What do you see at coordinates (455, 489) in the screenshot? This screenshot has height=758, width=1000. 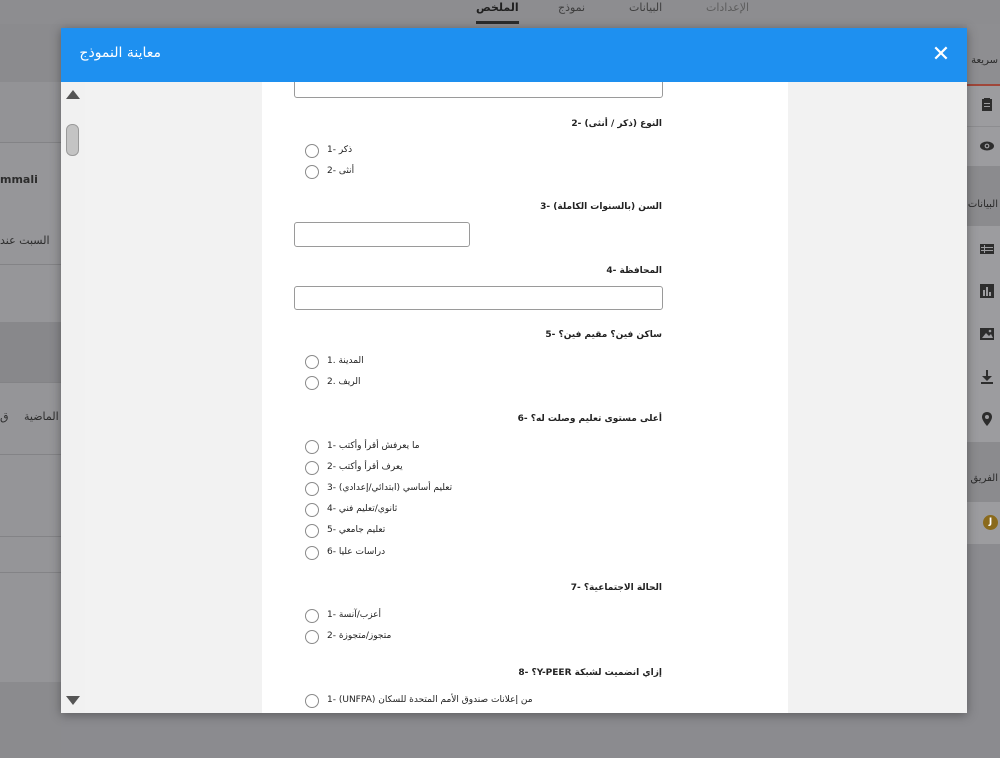 I see `radio-option: تعليم أساسي (ابتدائي/إعدادي) -3` at bounding box center [455, 489].